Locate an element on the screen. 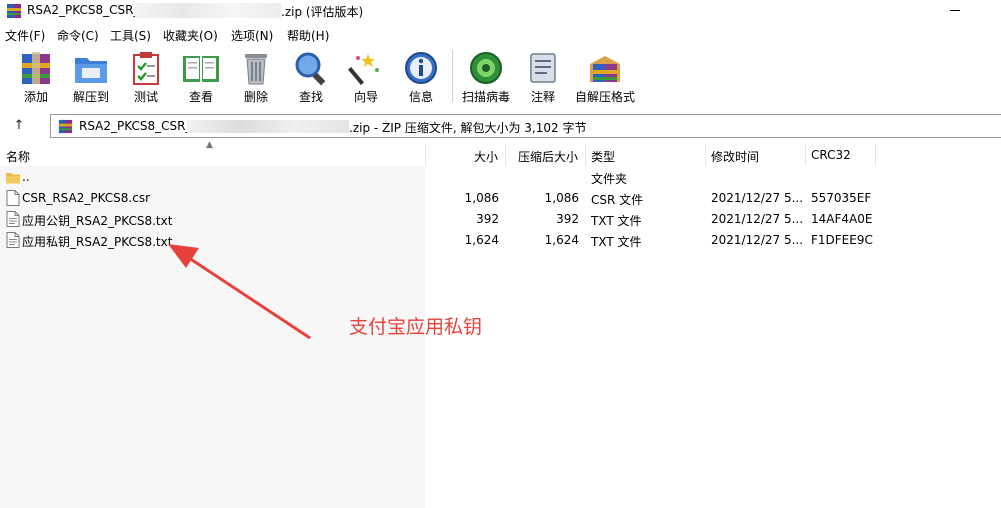  file-name: 应用公钥_RSA2_PKCS8.txt is located at coordinates (97, 221).